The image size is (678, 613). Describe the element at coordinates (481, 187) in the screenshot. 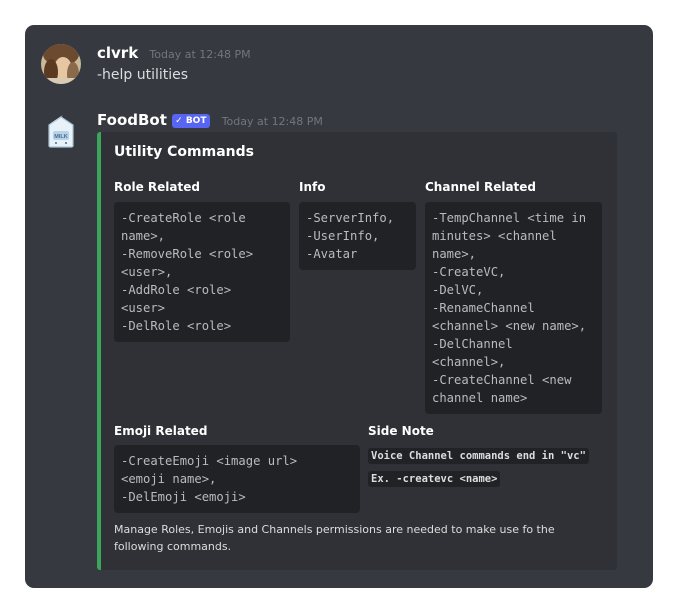

I see `field-name-channel: Channel Related` at that location.